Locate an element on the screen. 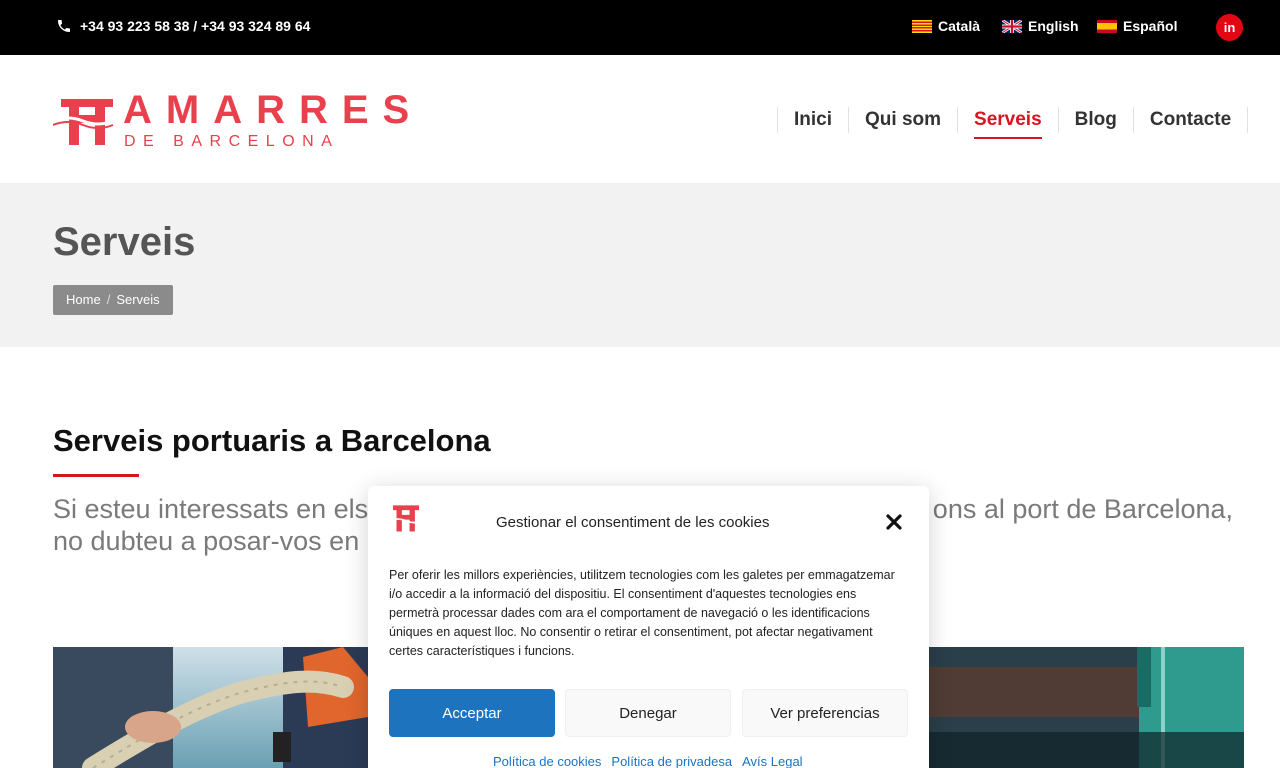  nav-qui-som: Qui som is located at coordinates (902, 120).